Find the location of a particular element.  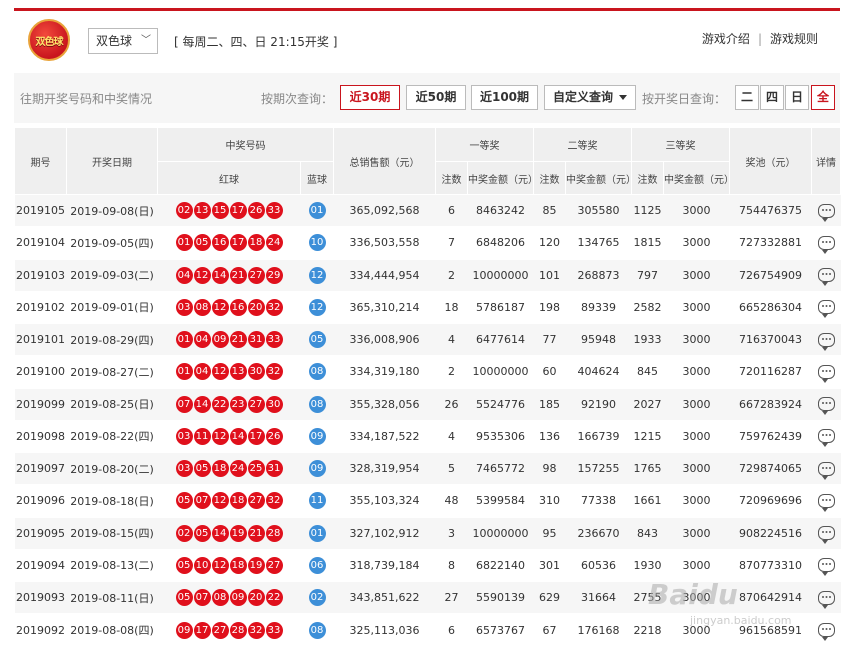

third-count-cell: 845 is located at coordinates (647, 371).